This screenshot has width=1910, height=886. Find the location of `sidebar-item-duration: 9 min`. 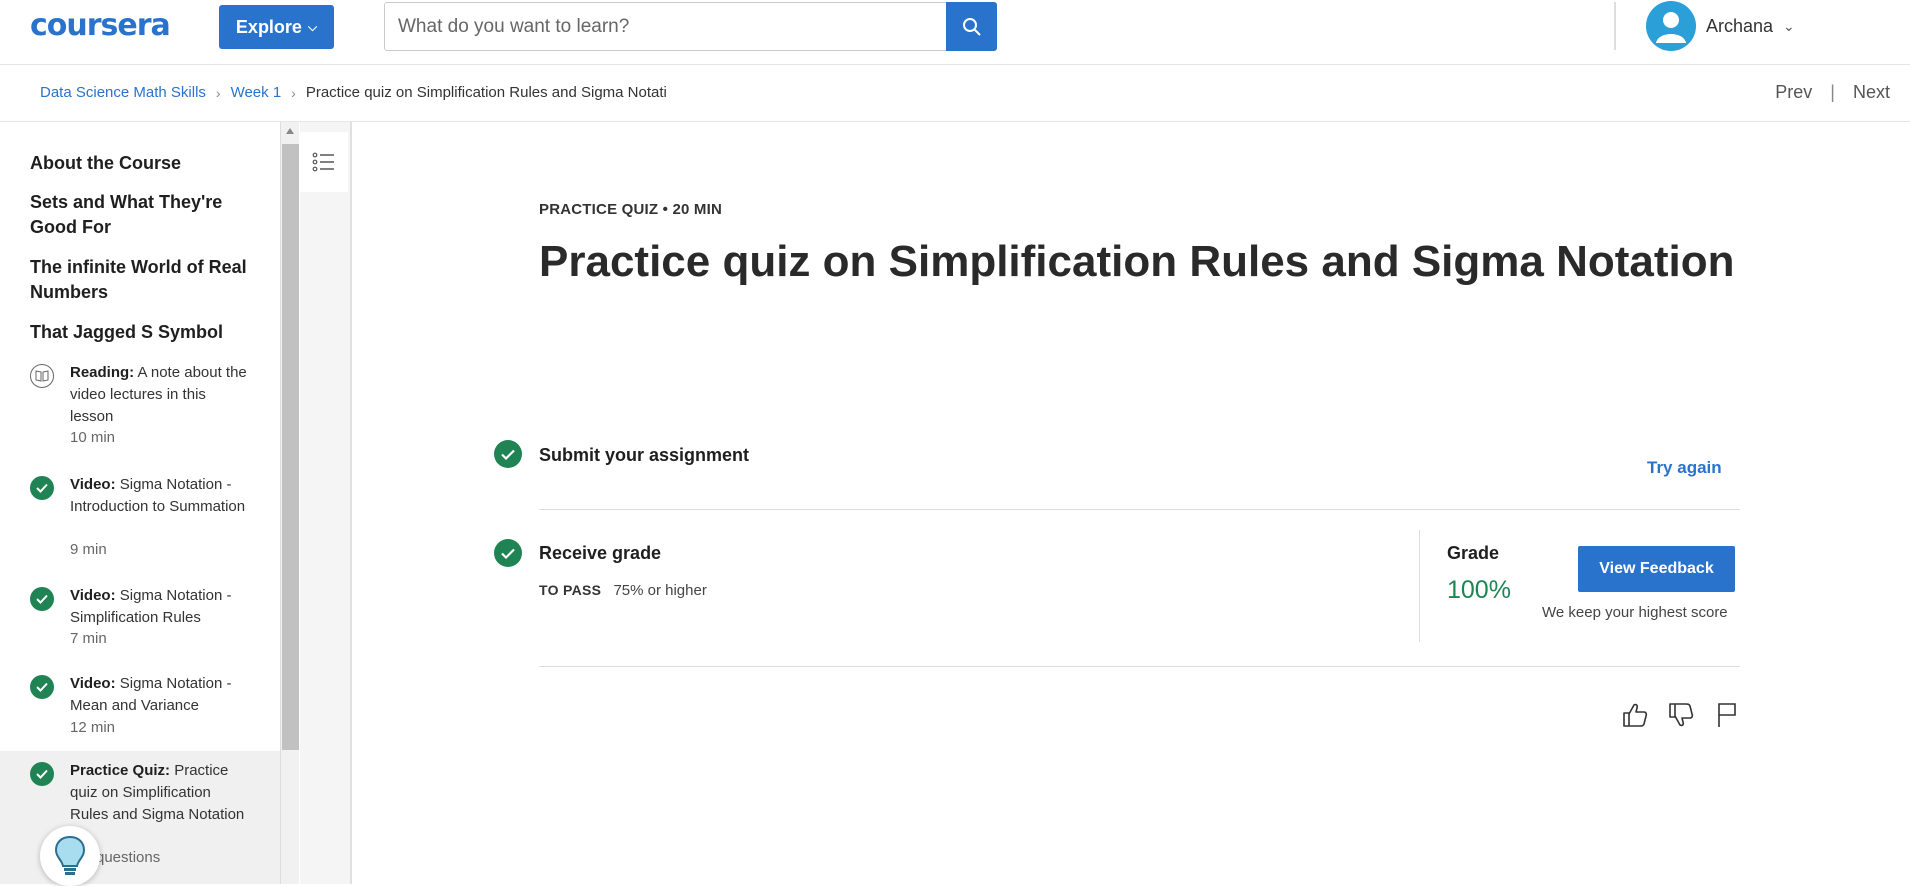

sidebar-item-duration: 9 min is located at coordinates (88, 549).